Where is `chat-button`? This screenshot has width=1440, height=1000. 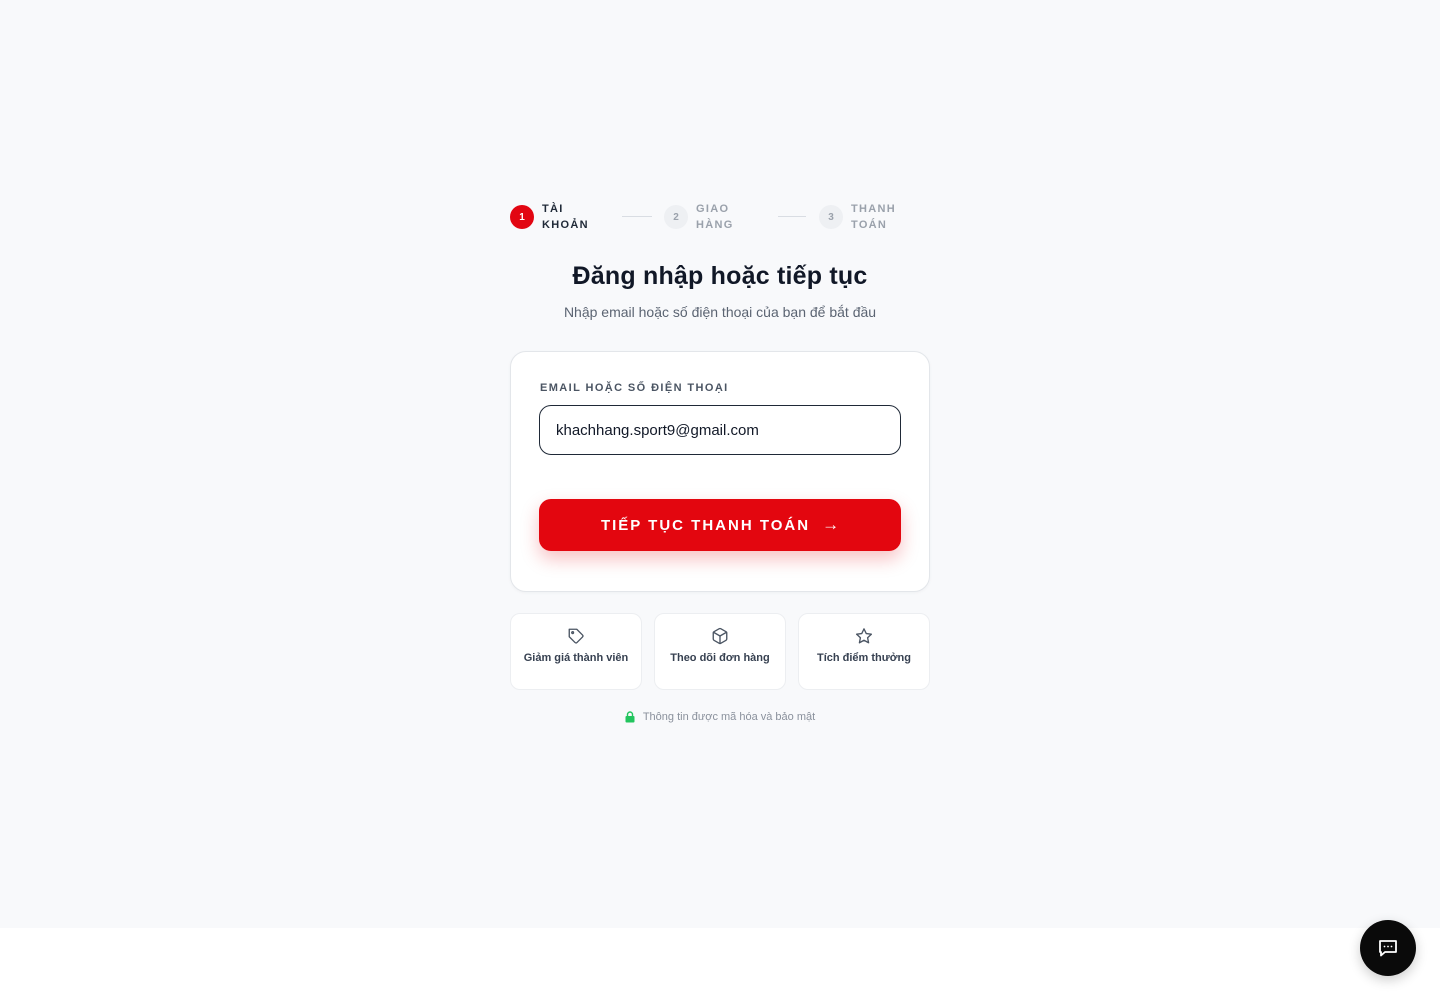 chat-button is located at coordinates (1388, 948).